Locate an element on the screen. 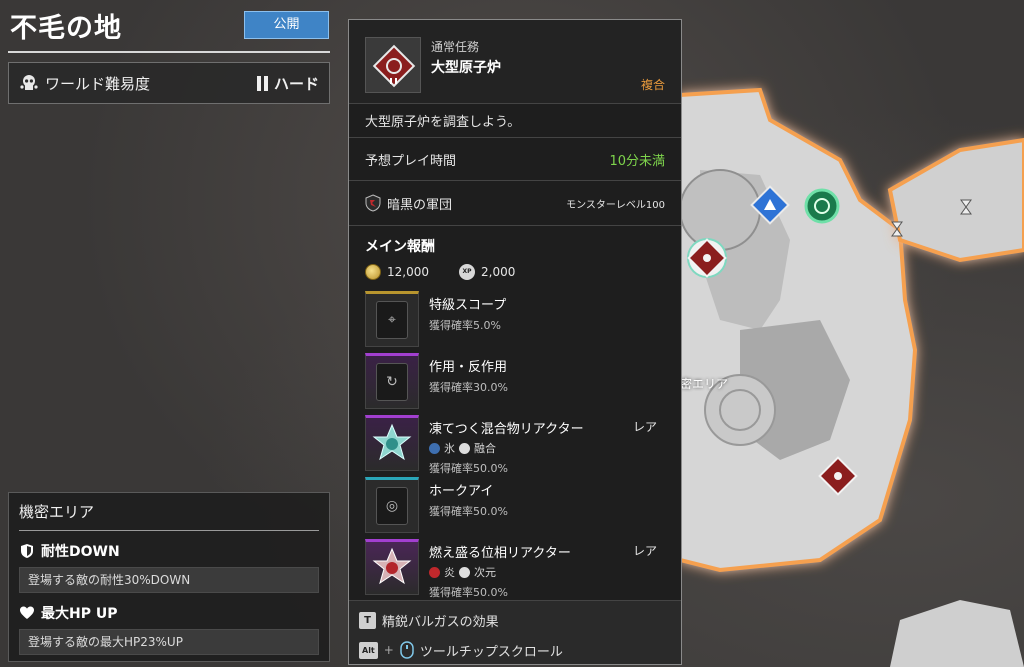 The height and width of the screenshot is (667, 1024). reward-thumbnail: ⌖ is located at coordinates (392, 319).